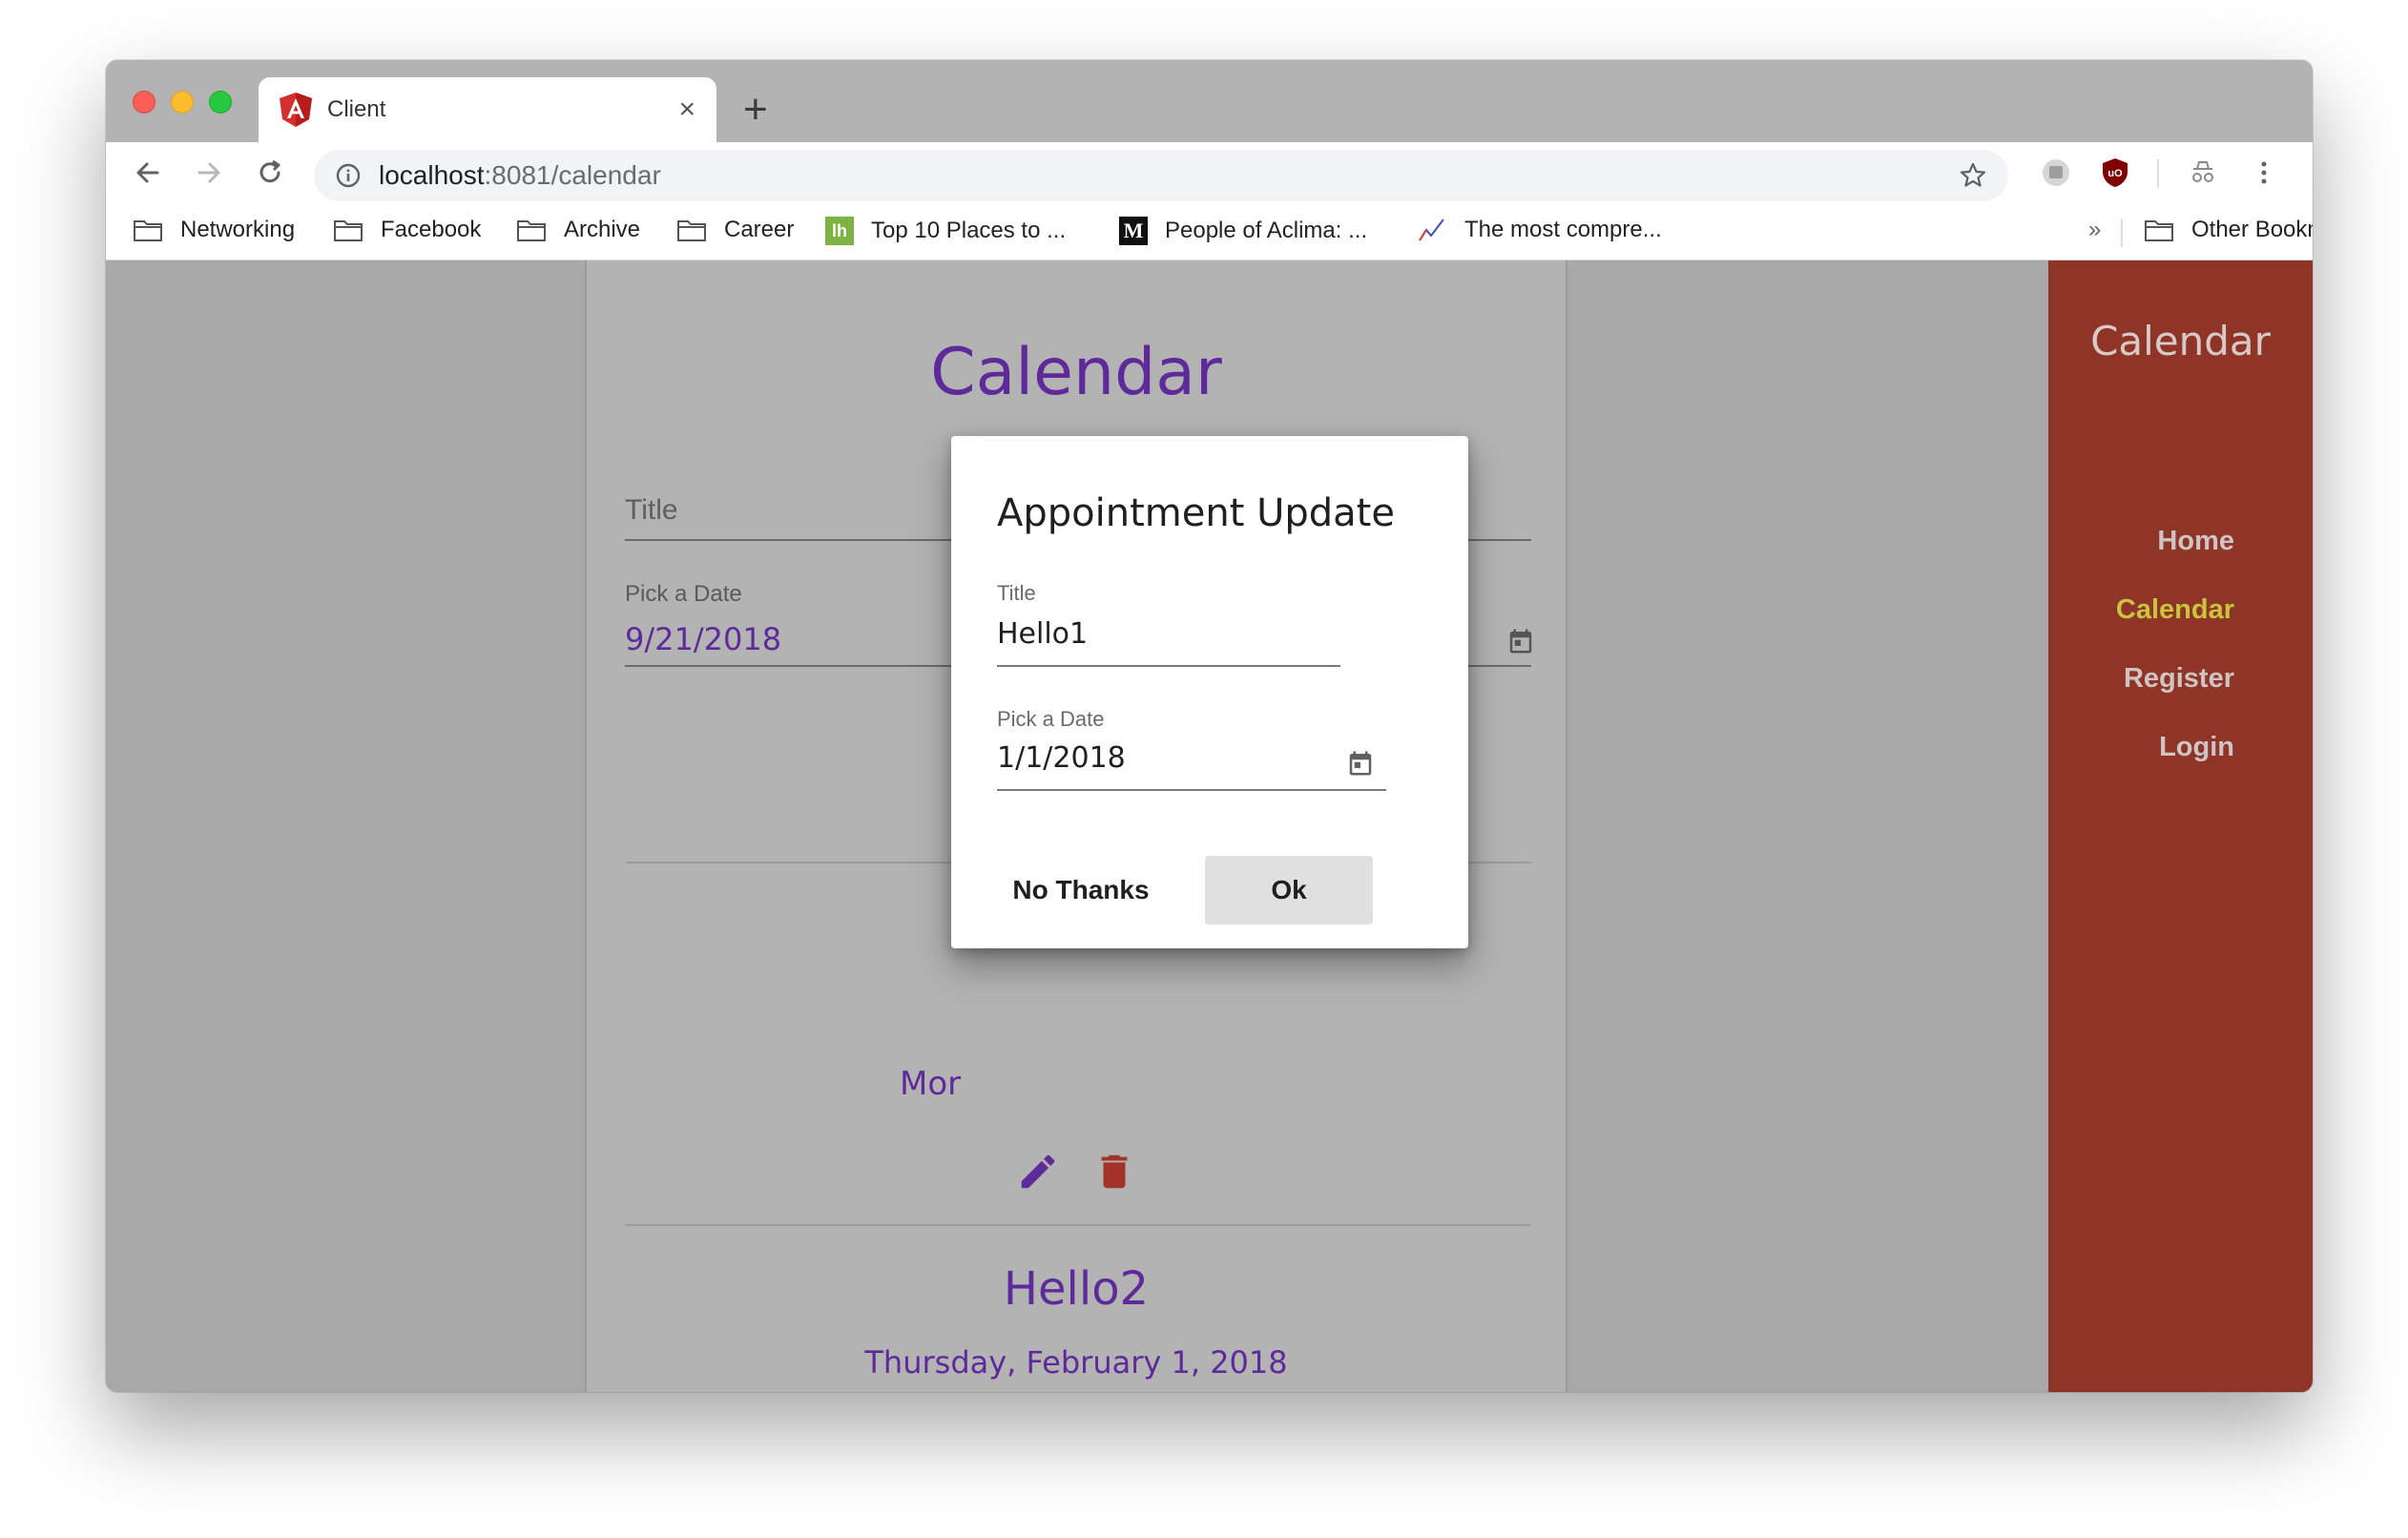 This screenshot has width=2408, height=1538. What do you see at coordinates (1042, 634) in the screenshot?
I see `dialog-title-input: Hello1` at bounding box center [1042, 634].